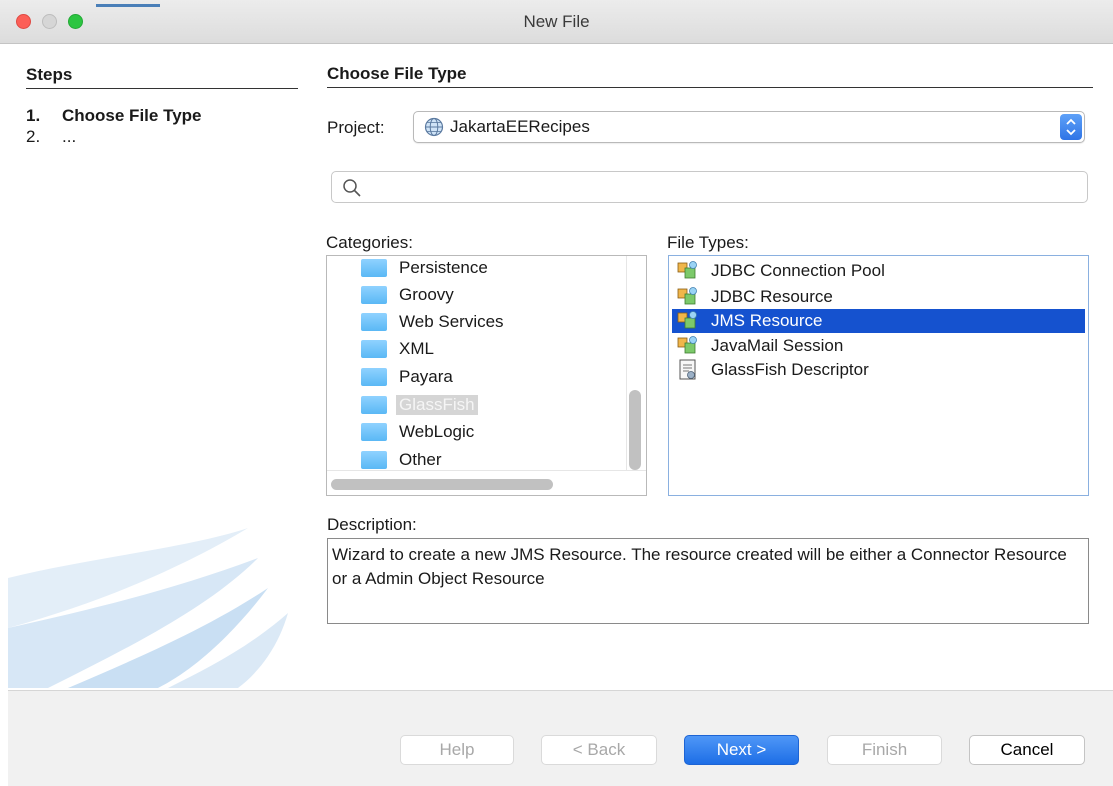 This screenshot has height=786, width=1113. I want to click on window-title: New File, so click(556, 21).